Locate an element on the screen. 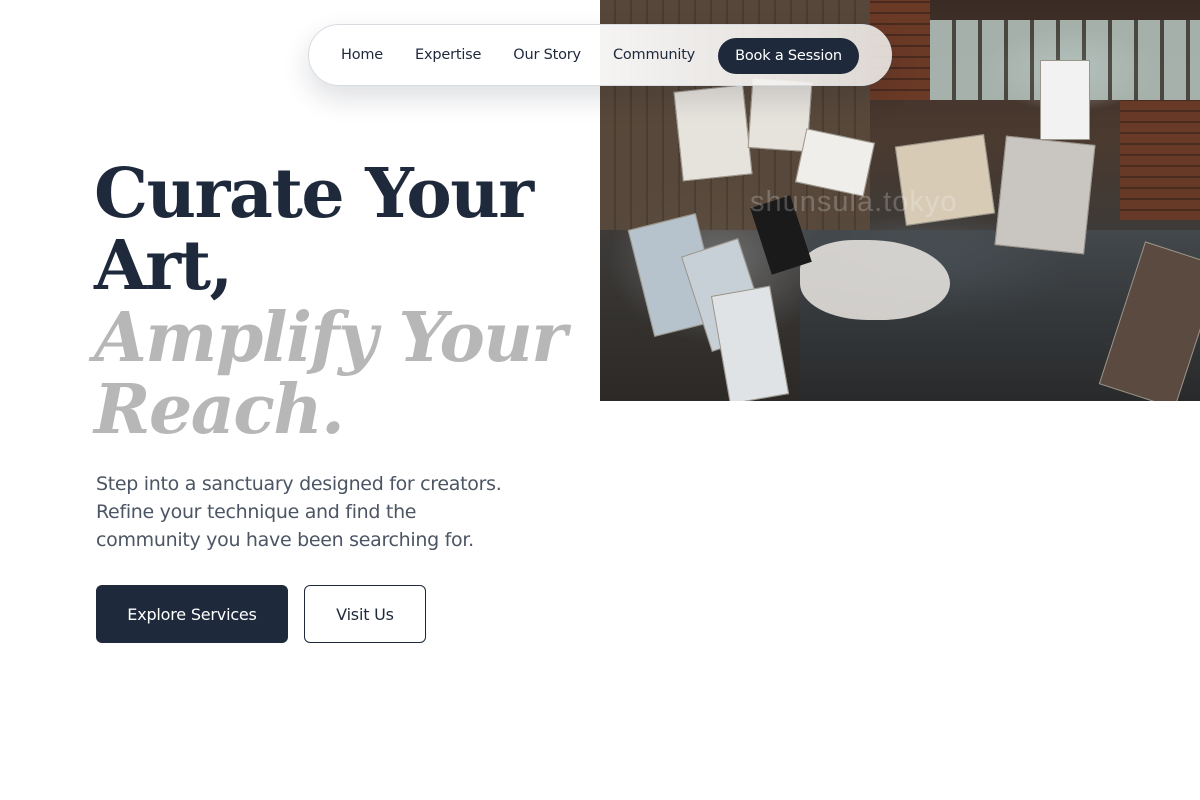 The width and height of the screenshot is (1200, 800). nav-link-expertise: Expertise is located at coordinates (448, 55).